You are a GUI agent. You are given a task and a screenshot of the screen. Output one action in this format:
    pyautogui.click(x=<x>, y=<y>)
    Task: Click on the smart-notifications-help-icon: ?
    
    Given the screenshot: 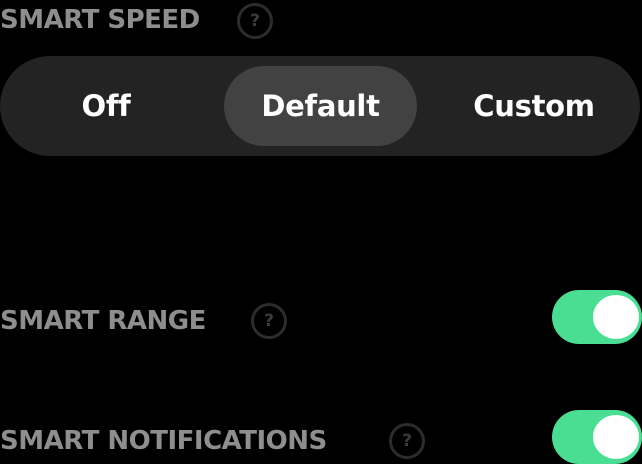 What is the action you would take?
    pyautogui.click(x=407, y=441)
    